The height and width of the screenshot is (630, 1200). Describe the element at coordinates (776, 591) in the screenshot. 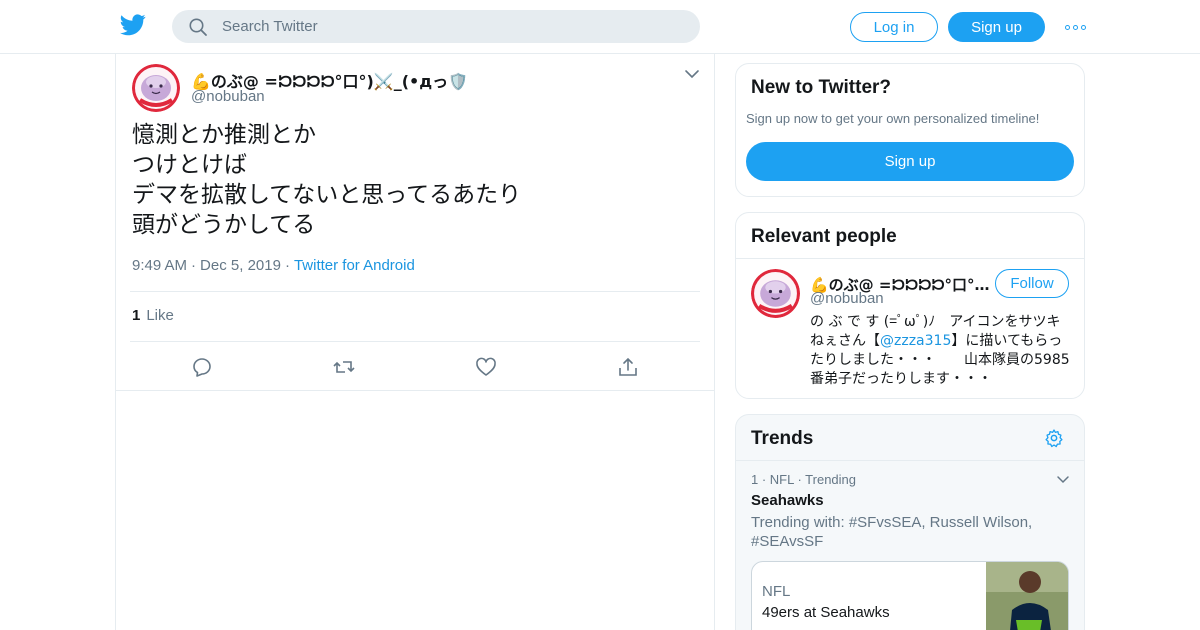

I see `news-source: NFL` at that location.